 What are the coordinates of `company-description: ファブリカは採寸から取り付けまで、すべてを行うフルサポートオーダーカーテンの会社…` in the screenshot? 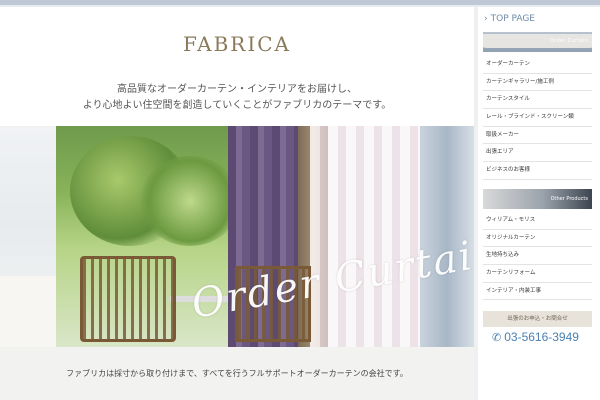 It's located at (237, 373).